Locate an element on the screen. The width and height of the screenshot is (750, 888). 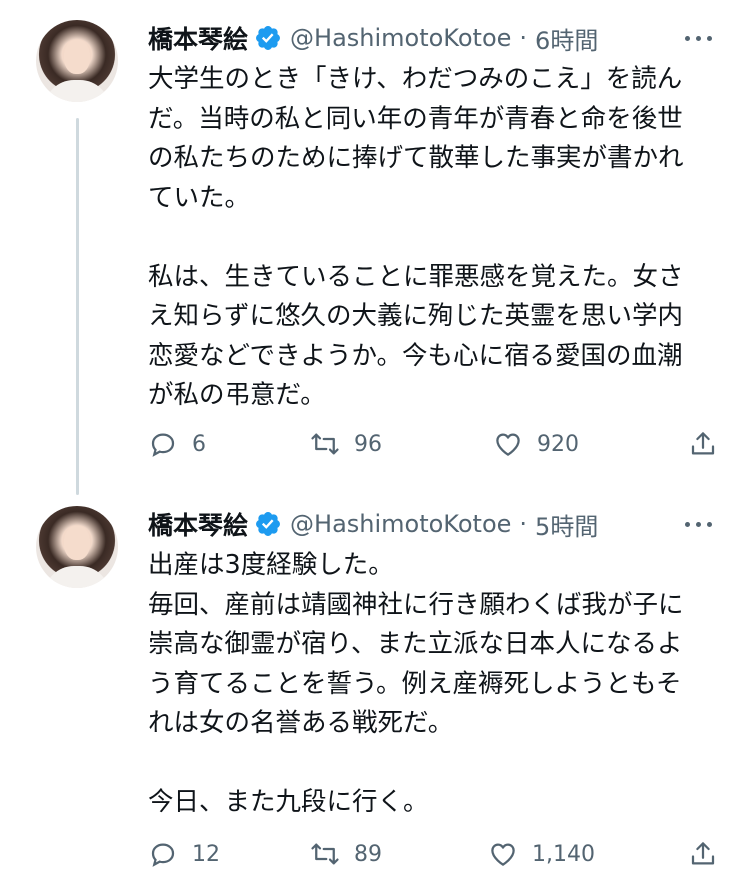
reply-button: 6 is located at coordinates (177, 444).